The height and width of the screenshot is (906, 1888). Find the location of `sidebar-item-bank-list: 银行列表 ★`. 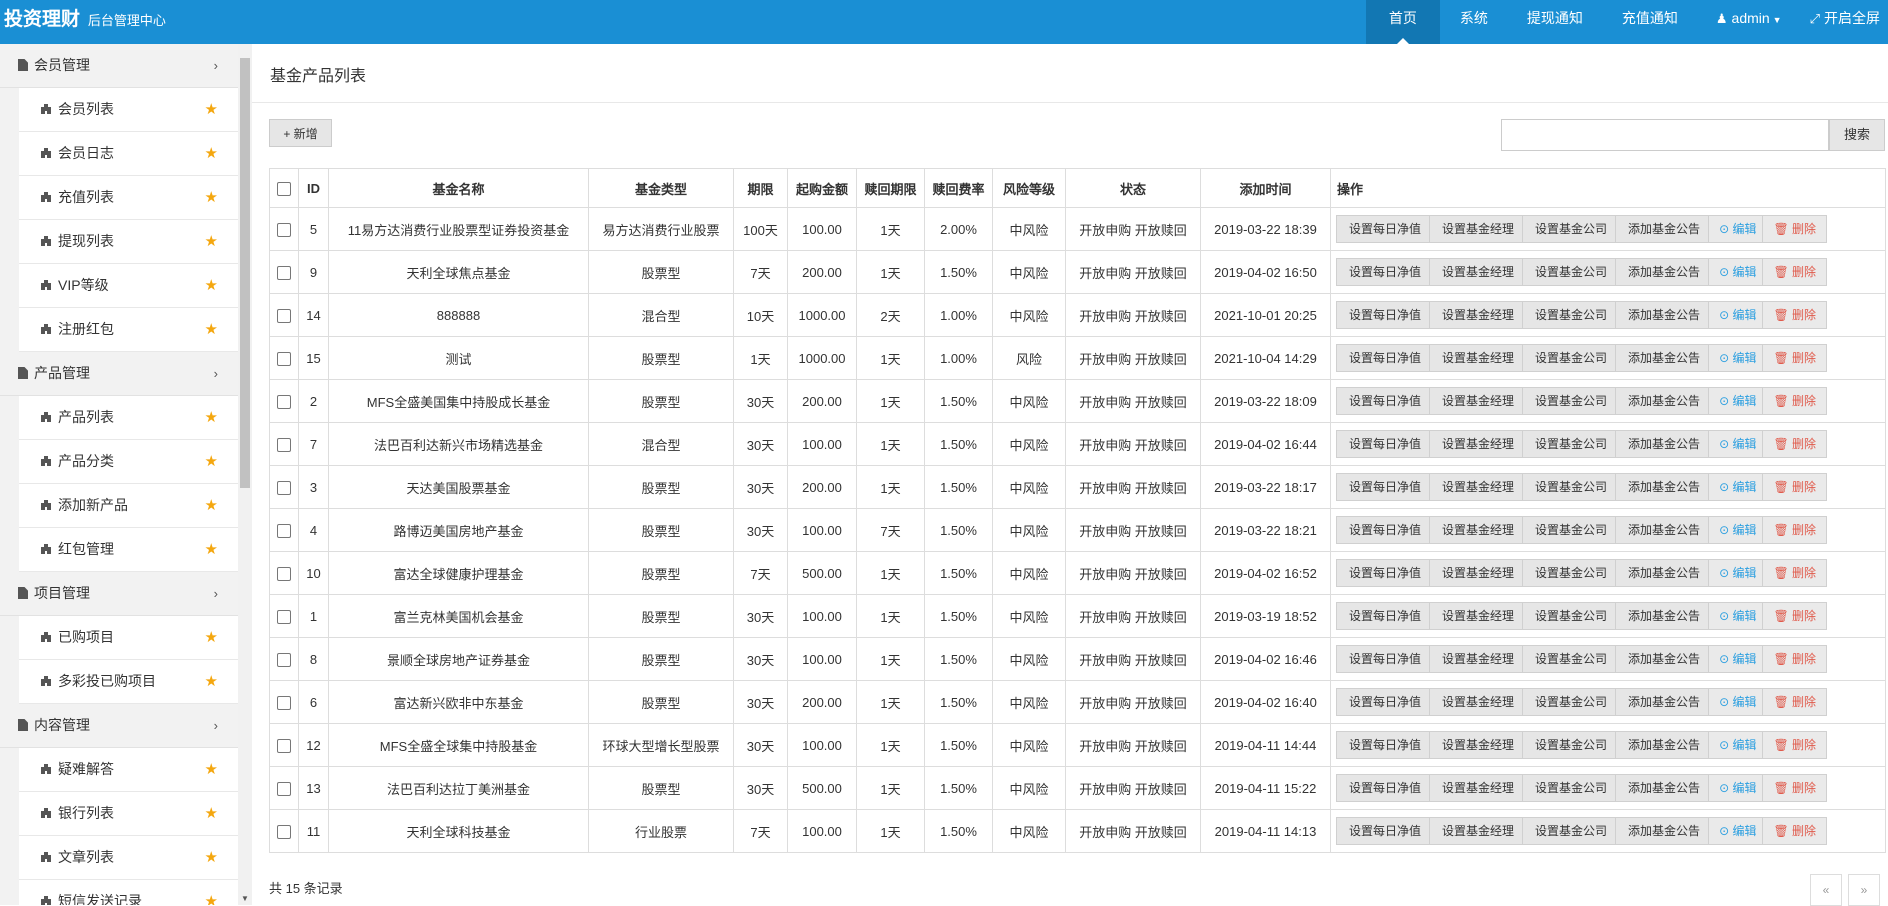

sidebar-item-bank-list: 银行列表 ★ is located at coordinates (128, 814).